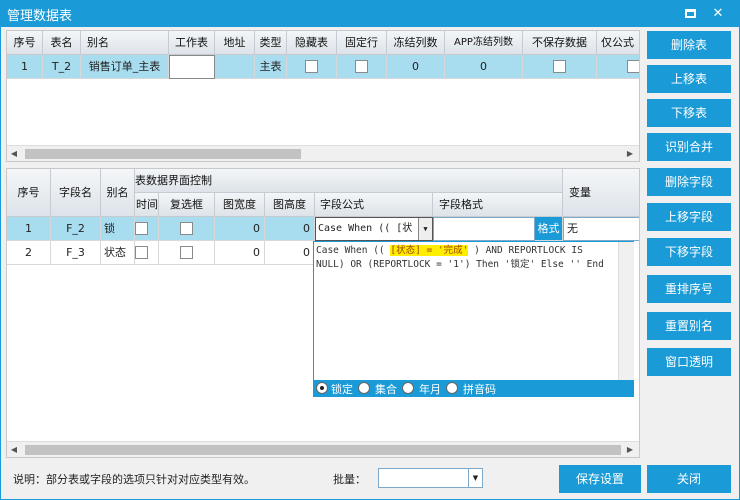 The image size is (740, 500). What do you see at coordinates (25, 67) in the screenshot?
I see `table-row-index: 1` at bounding box center [25, 67].